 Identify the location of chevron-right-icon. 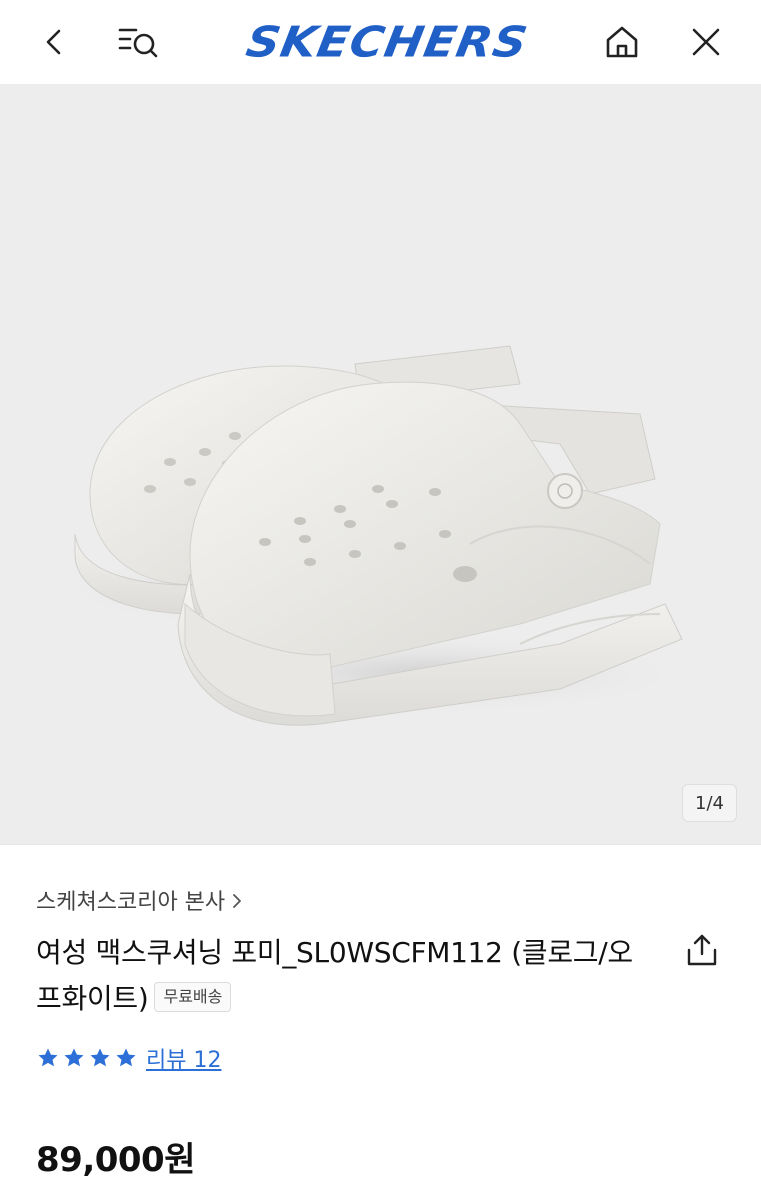
(237, 901).